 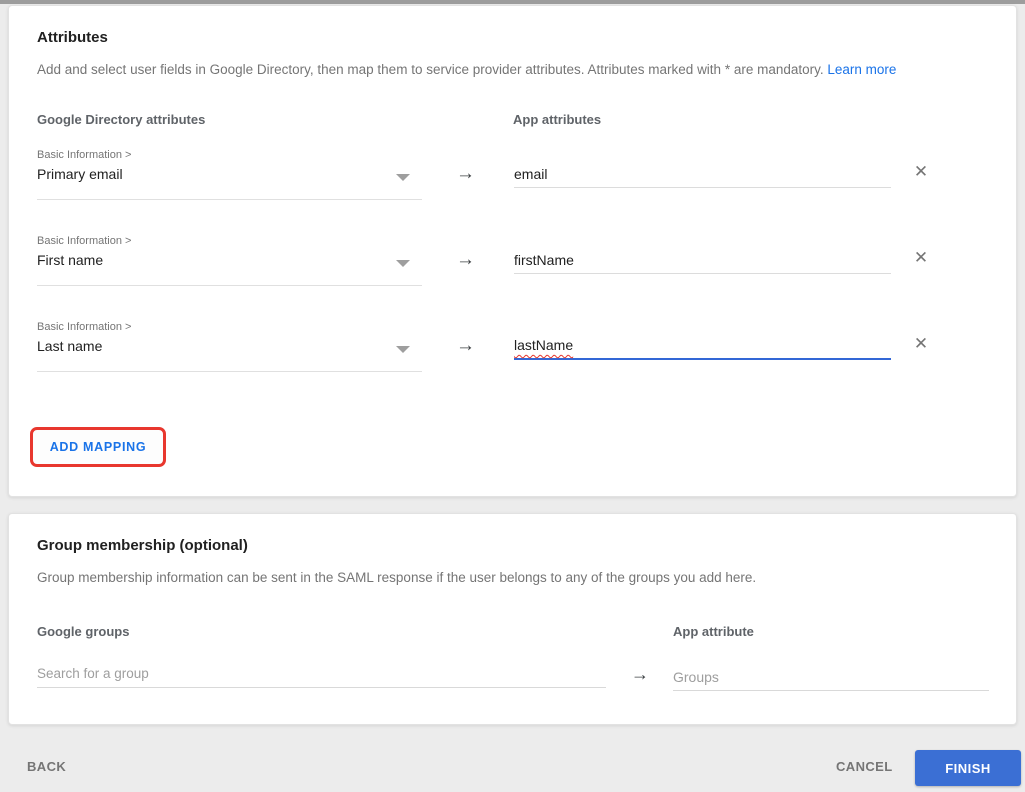 I want to click on group-app-attribute-header: App attribute, so click(x=713, y=631).